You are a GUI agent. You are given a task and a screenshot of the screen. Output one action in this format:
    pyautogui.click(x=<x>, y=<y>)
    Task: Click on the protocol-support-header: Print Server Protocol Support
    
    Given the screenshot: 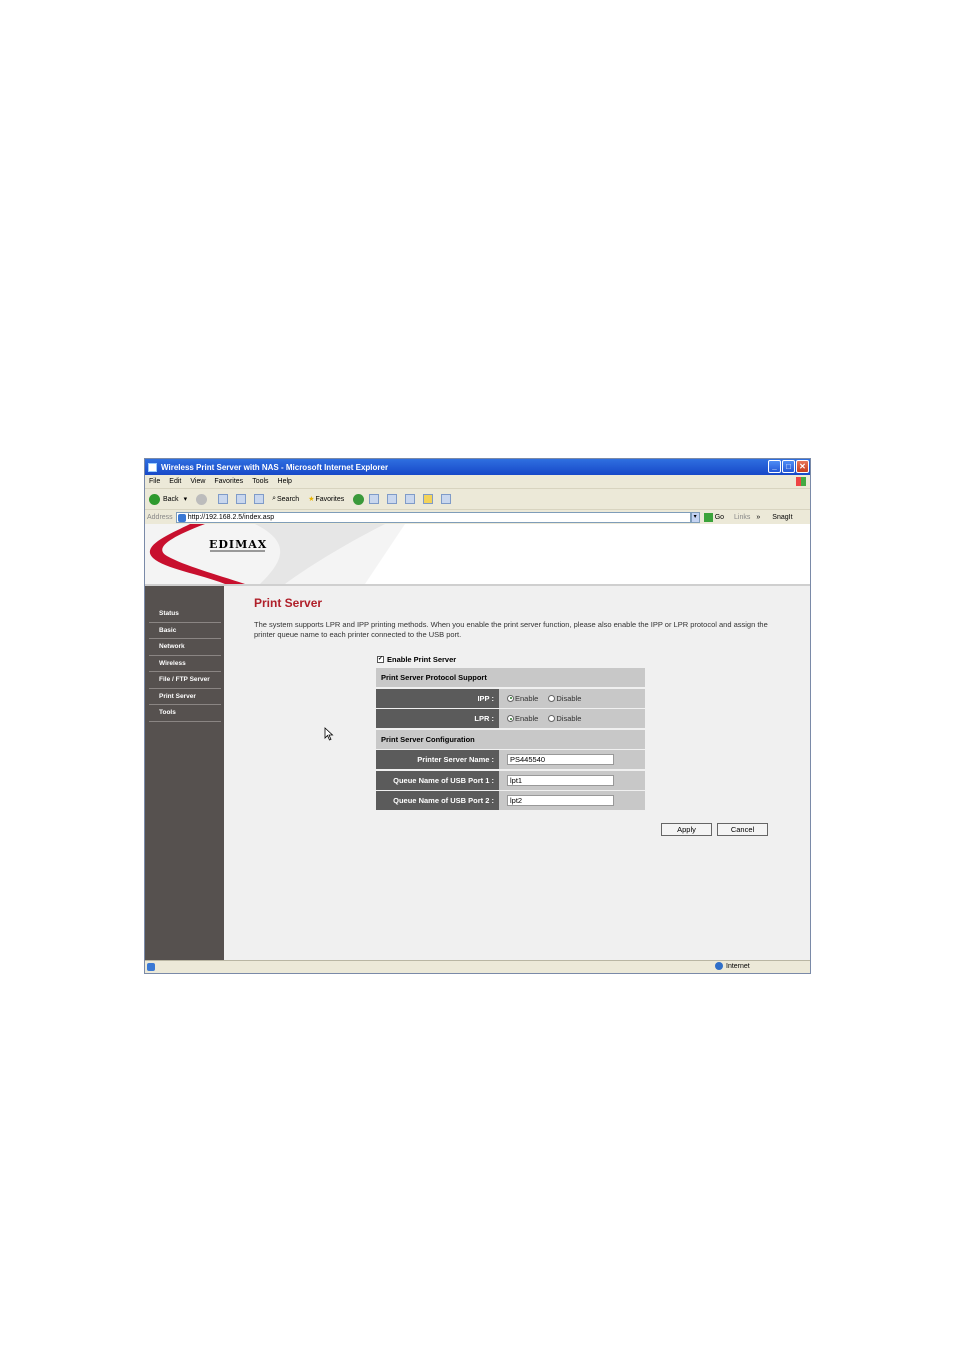 What is the action you would take?
    pyautogui.click(x=510, y=677)
    